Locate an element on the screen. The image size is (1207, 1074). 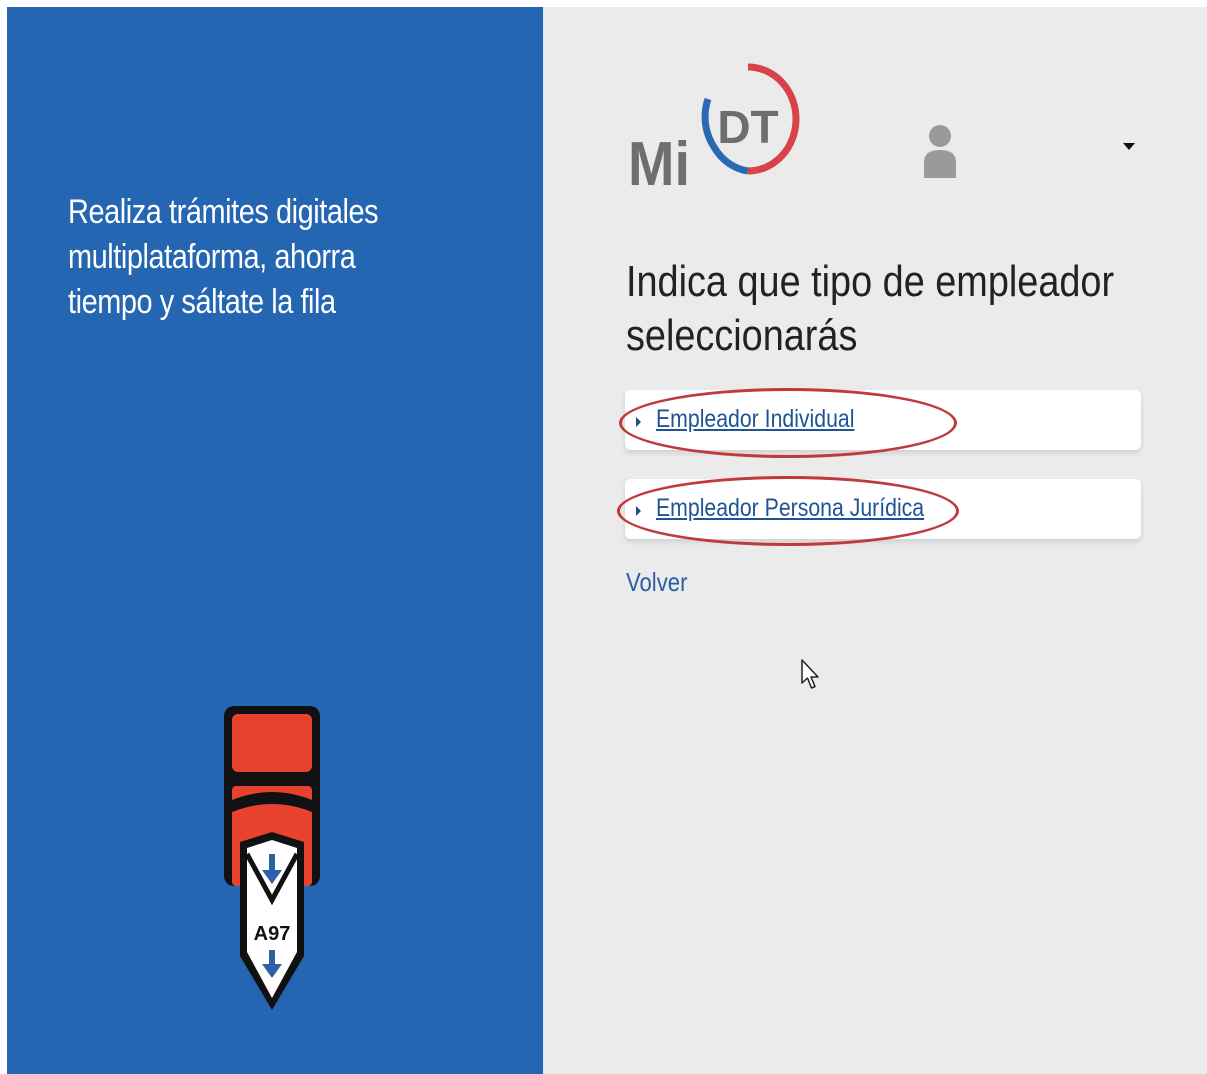
page-title-line: seleccionarás is located at coordinates (742, 335).